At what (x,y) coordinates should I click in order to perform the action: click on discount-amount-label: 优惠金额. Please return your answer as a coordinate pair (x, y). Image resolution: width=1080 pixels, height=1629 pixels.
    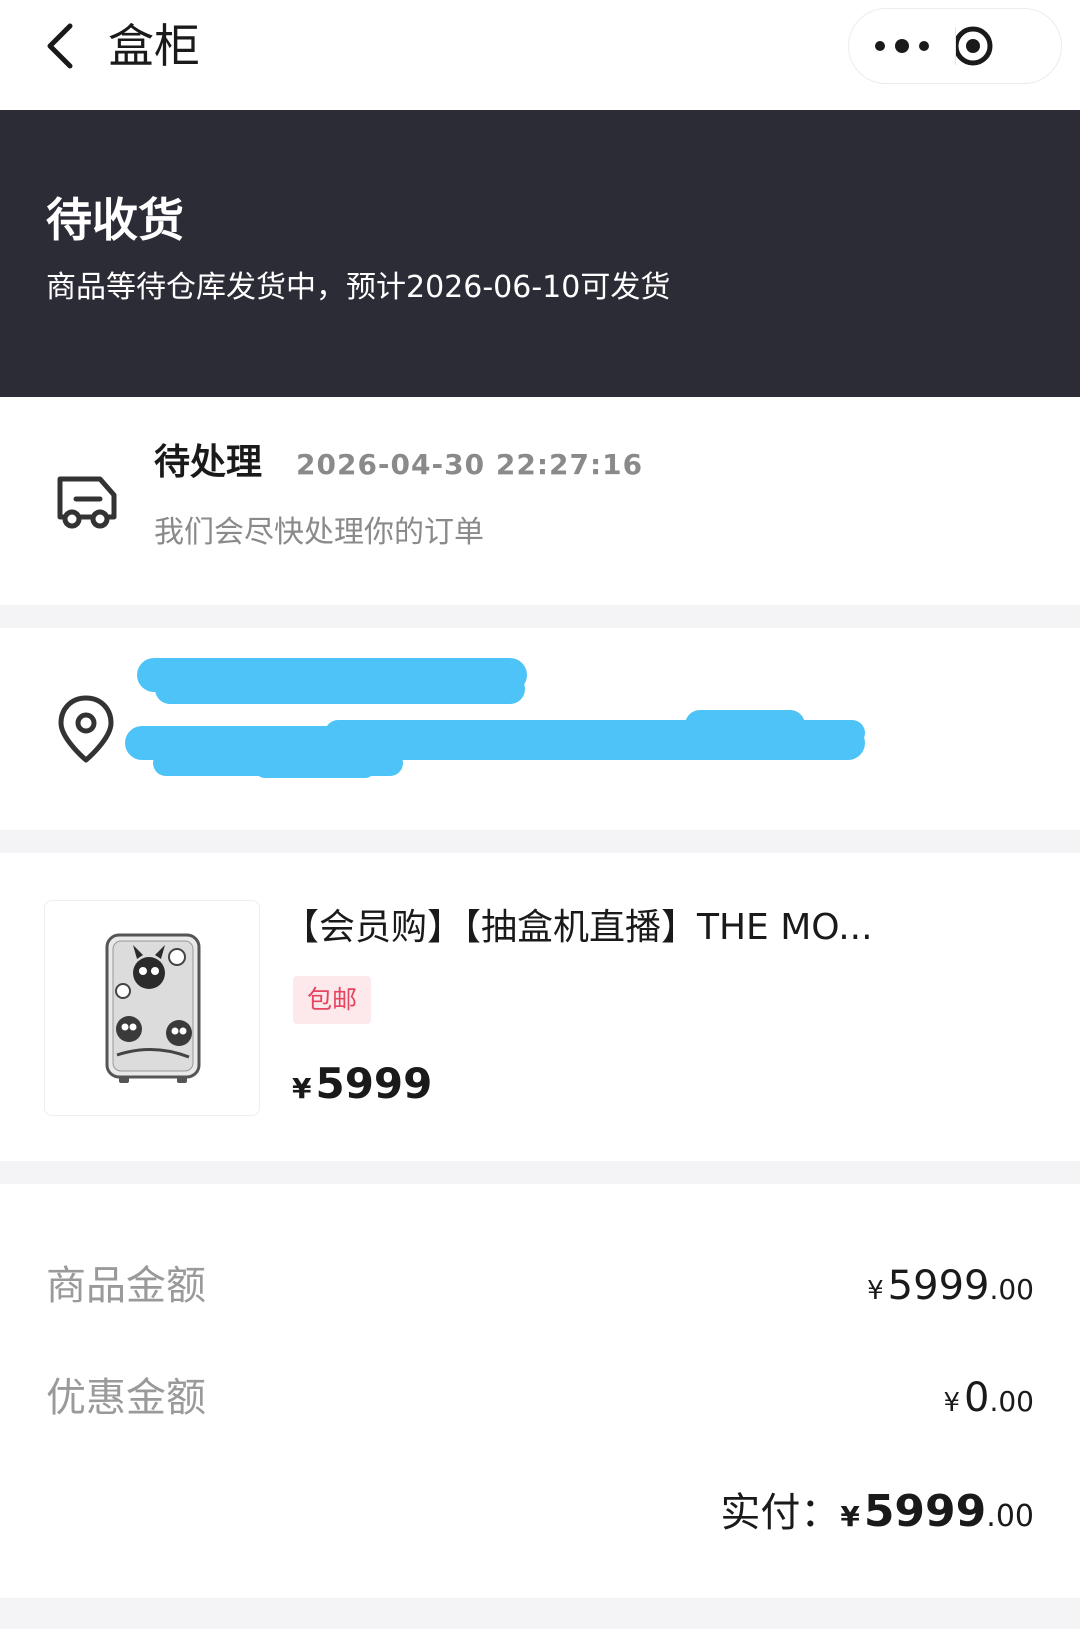
    Looking at the image, I should click on (126, 1398).